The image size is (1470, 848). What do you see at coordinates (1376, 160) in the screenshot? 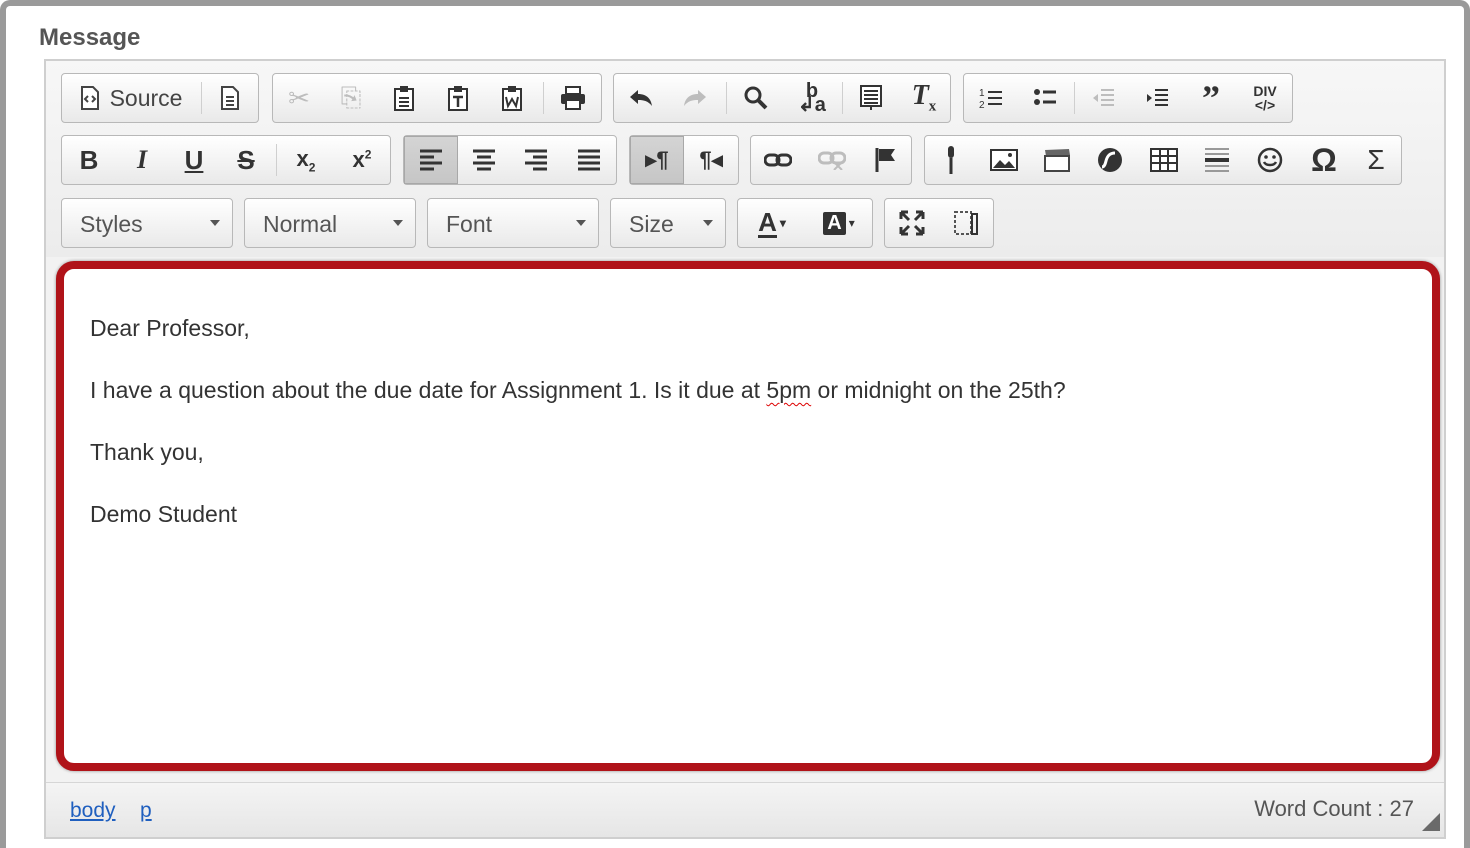
I see `insert-math-button: Σ` at bounding box center [1376, 160].